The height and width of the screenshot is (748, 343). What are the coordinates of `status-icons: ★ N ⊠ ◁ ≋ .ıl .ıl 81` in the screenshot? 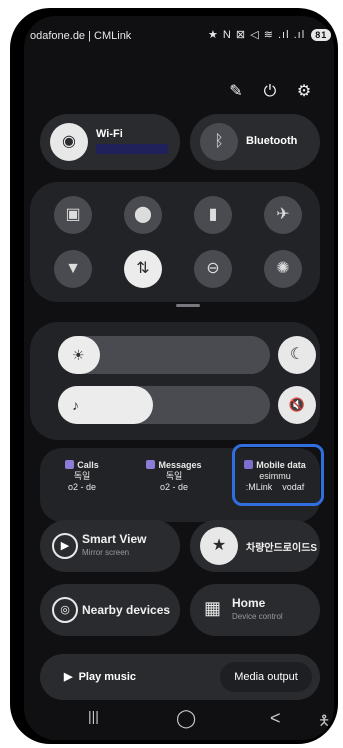 It's located at (270, 34).